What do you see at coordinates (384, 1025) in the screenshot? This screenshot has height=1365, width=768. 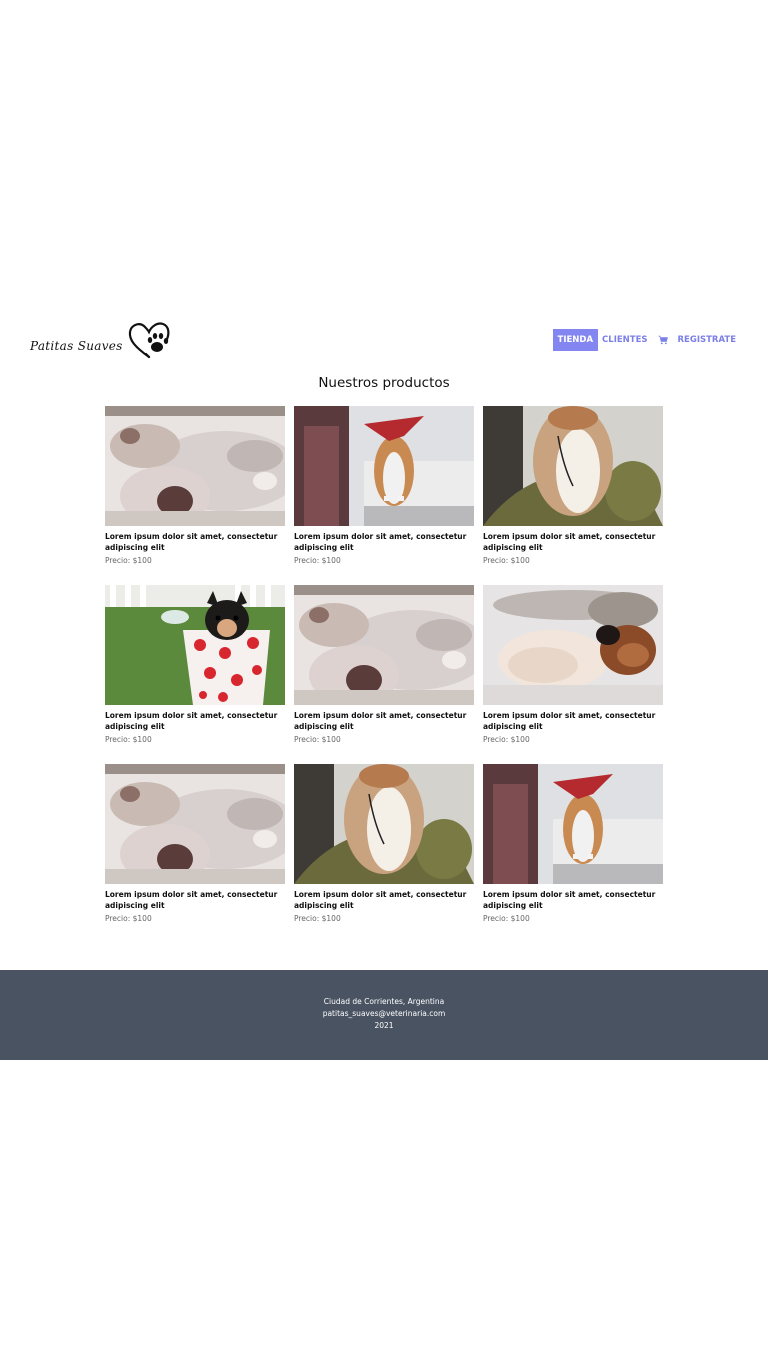 I see `footer-year: 2021` at bounding box center [384, 1025].